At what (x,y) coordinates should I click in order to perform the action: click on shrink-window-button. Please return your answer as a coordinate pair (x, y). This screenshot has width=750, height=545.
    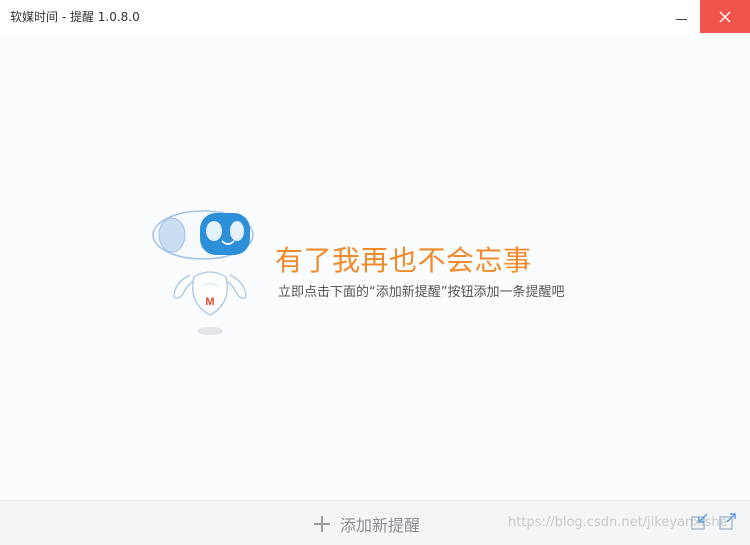
    Looking at the image, I should click on (700, 521).